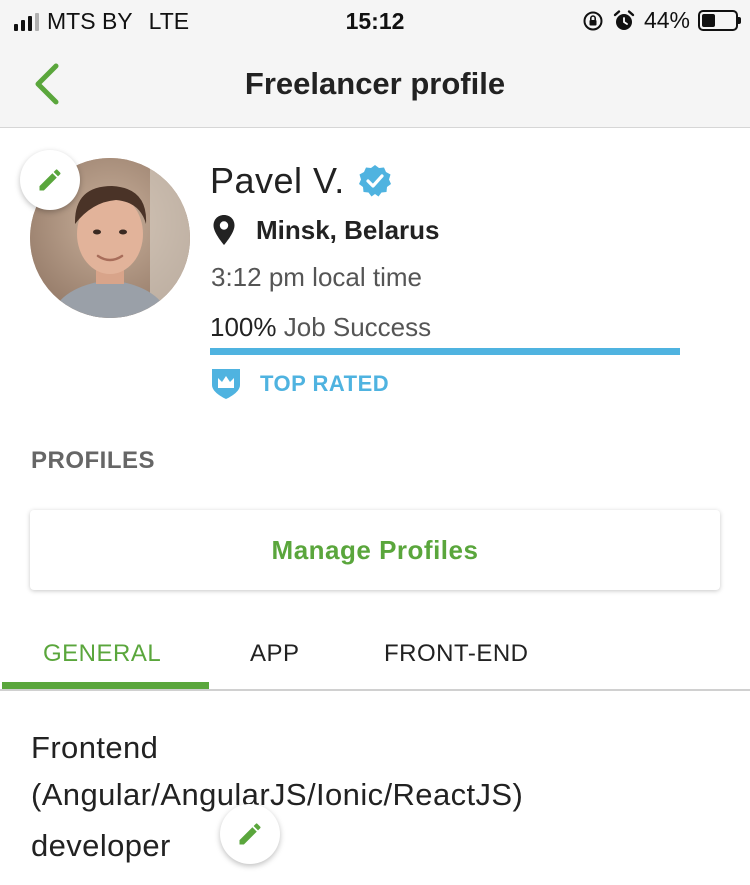 The width and height of the screenshot is (750, 885). What do you see at coordinates (101, 845) in the screenshot?
I see `profile-headline-line3: developer` at bounding box center [101, 845].